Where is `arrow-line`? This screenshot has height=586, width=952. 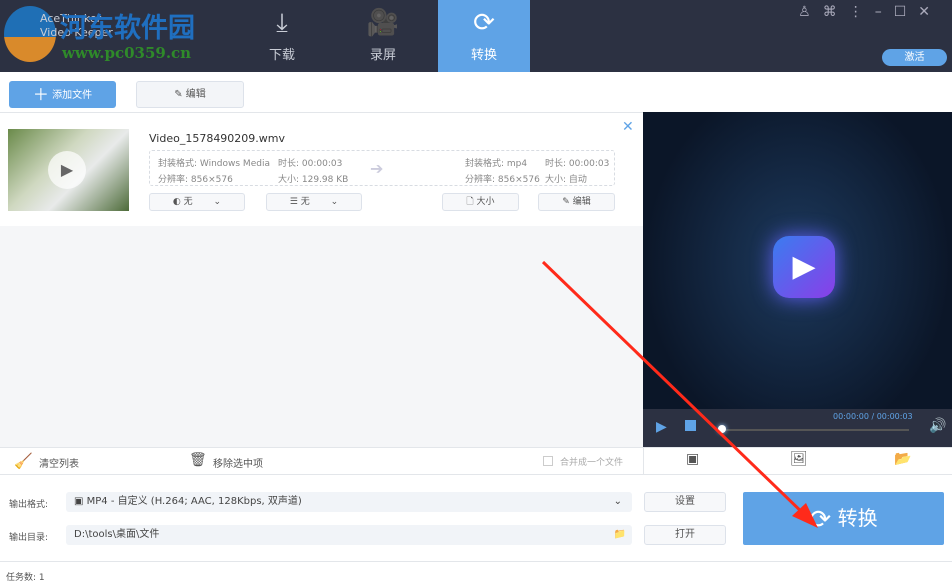 arrow-line is located at coordinates (675, 390).